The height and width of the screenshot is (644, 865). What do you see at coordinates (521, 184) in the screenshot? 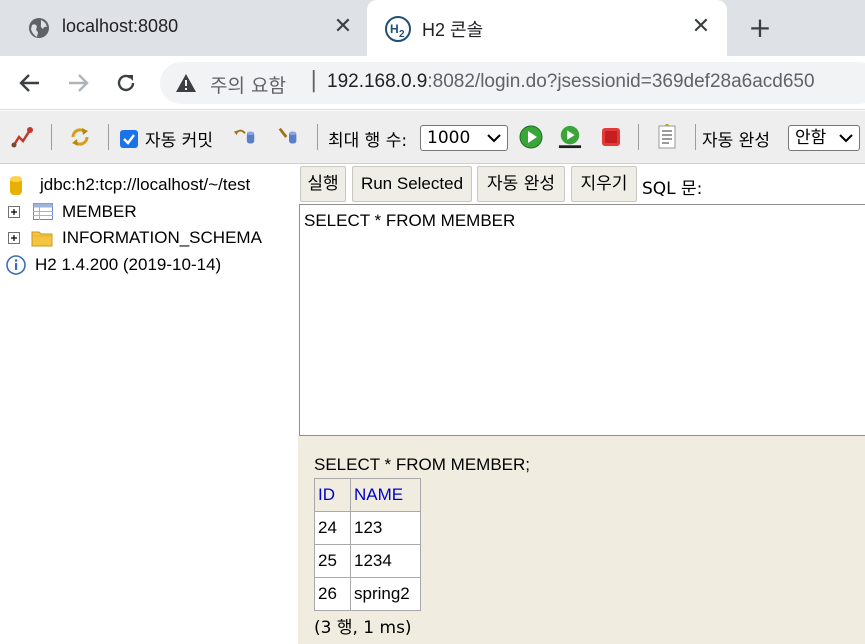
I see `autocomplete-button: 자동 완성` at bounding box center [521, 184].